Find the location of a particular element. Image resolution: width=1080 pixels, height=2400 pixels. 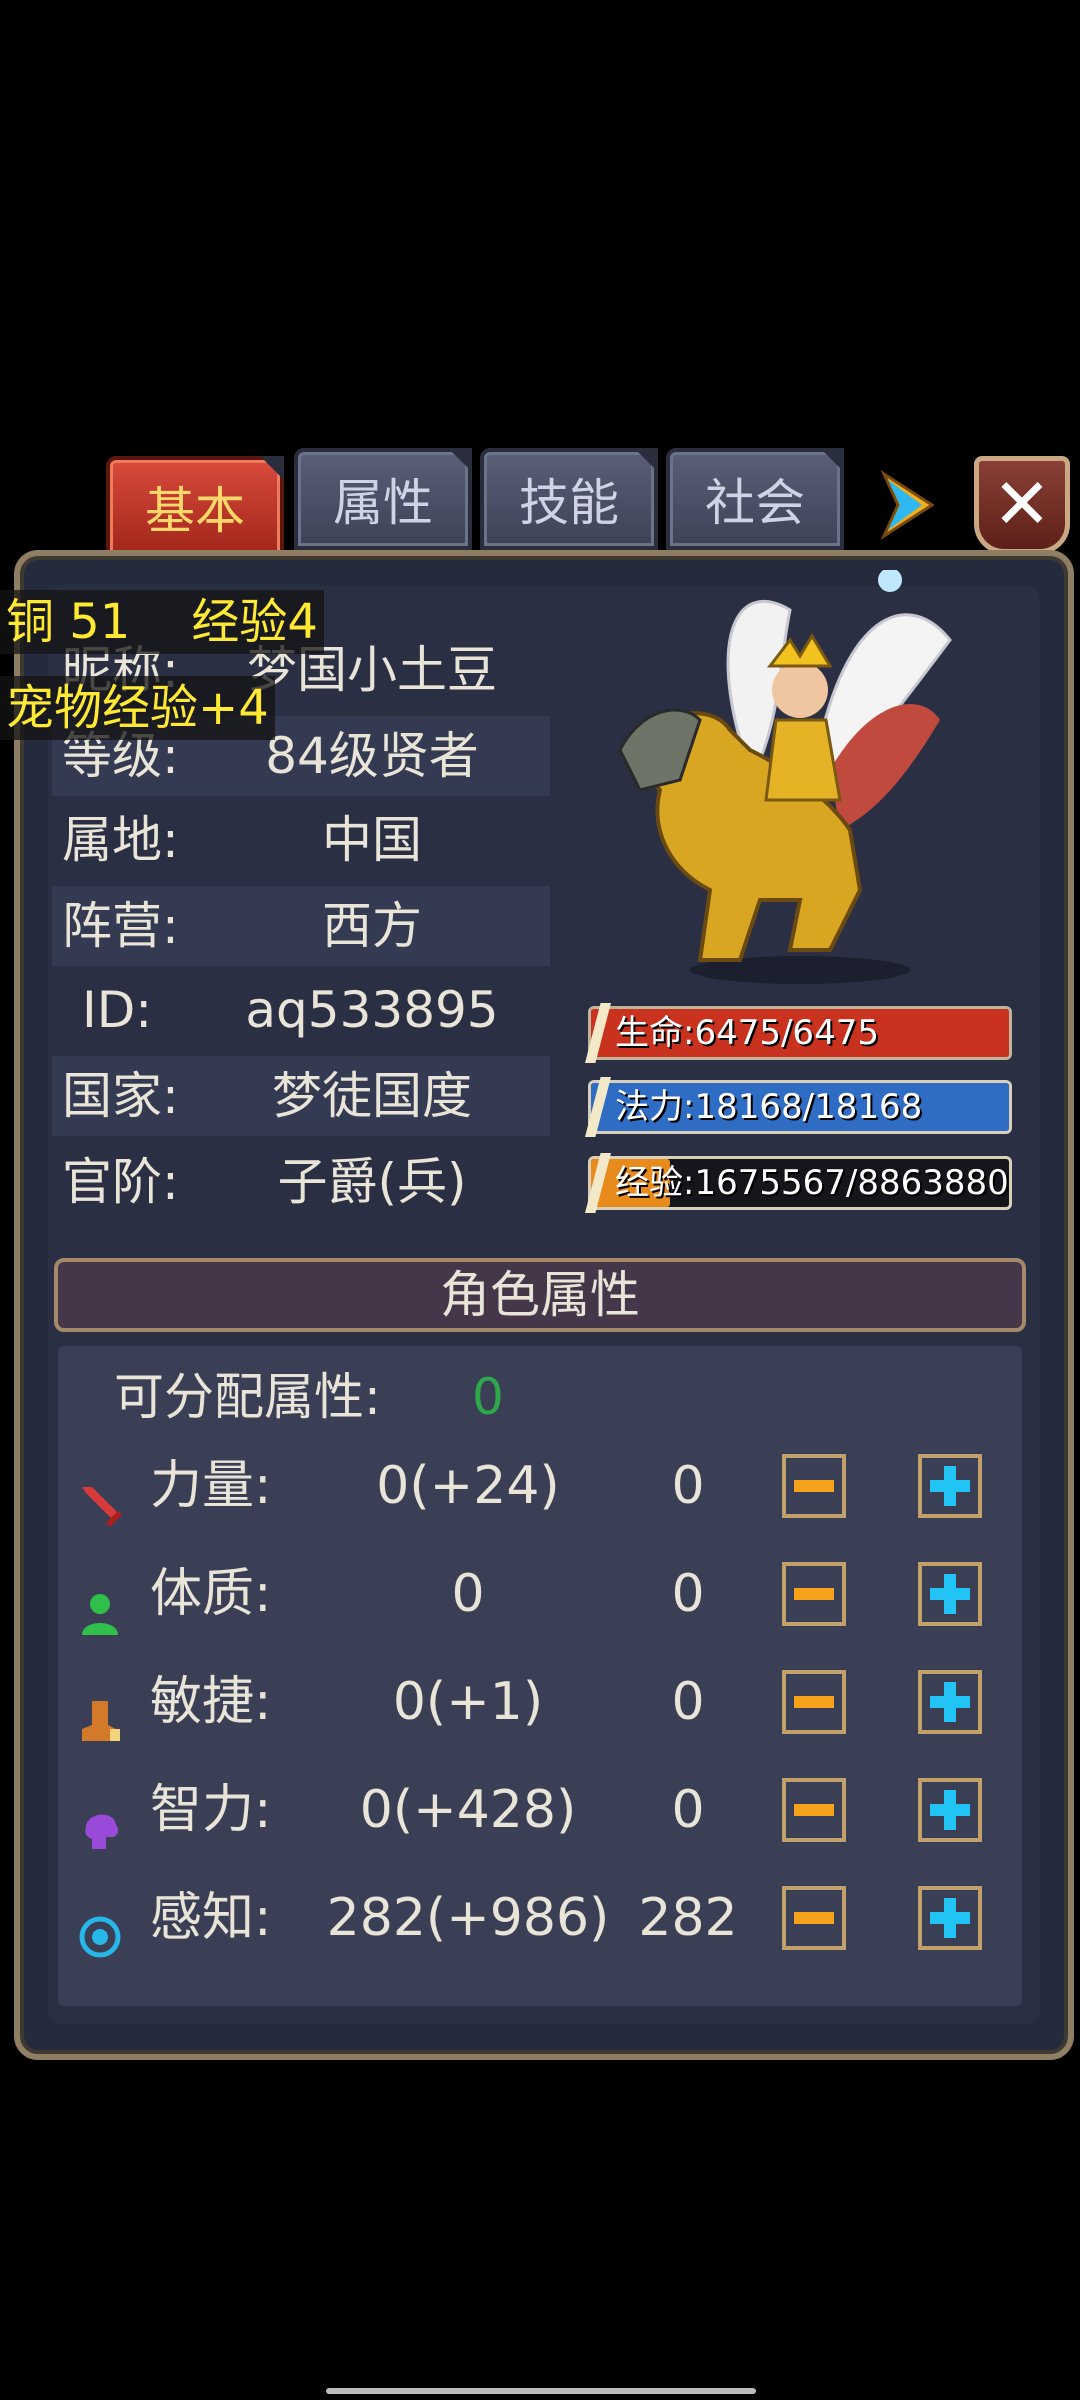

exp-text: 经验:1675567/8863880 is located at coordinates (812, 1183).